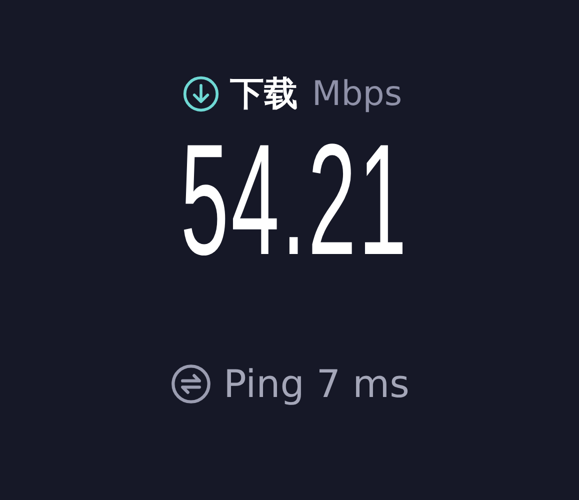 This screenshot has height=500, width=579. I want to click on ping-icon, so click(191, 384).